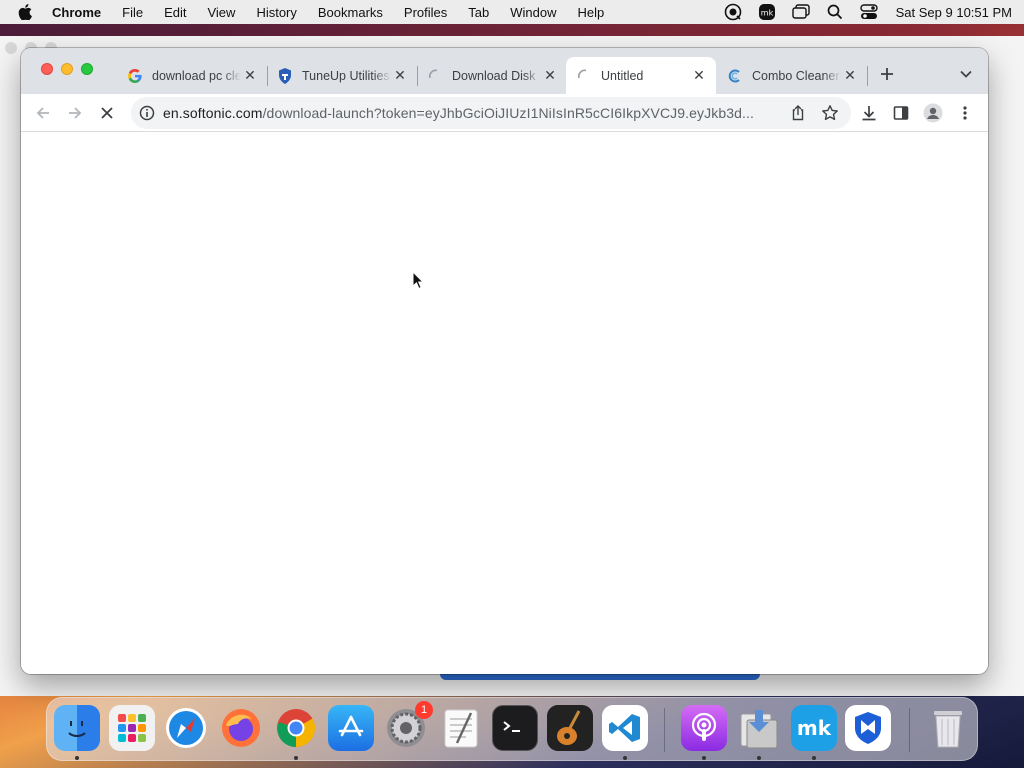 The width and height of the screenshot is (1024, 768). Describe the element at coordinates (887, 74) in the screenshot. I see `new-tab-button` at that location.